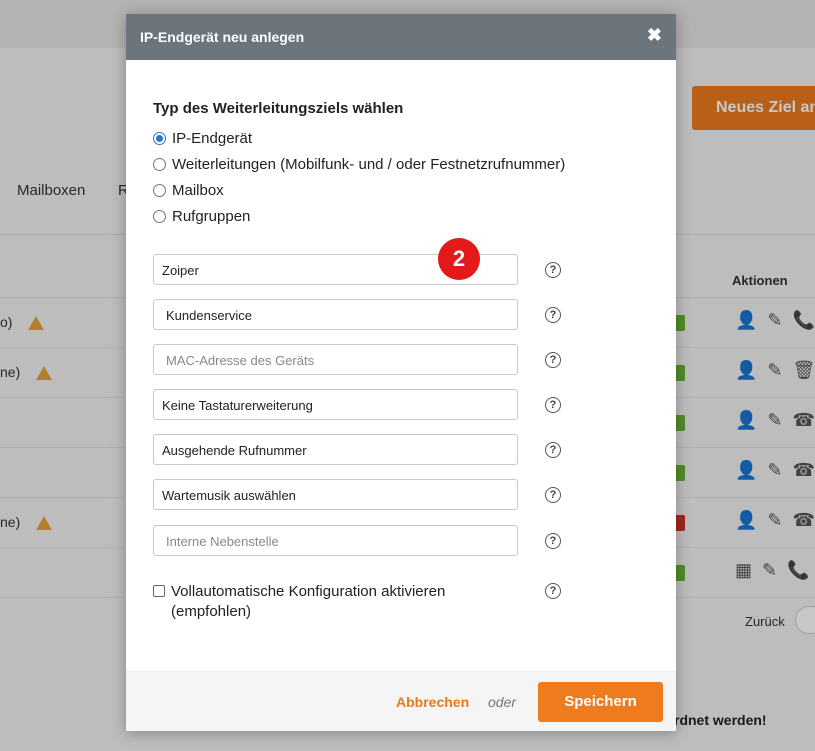 This screenshot has height=751, width=815. Describe the element at coordinates (159, 138) in the screenshot. I see `radio-button-checked` at that location.